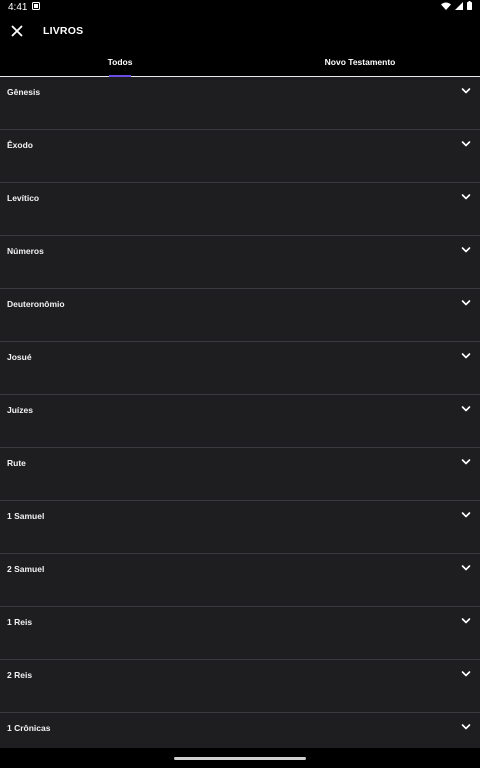 This screenshot has width=480, height=768. Describe the element at coordinates (446, 7) in the screenshot. I see `wifi-icon` at that location.